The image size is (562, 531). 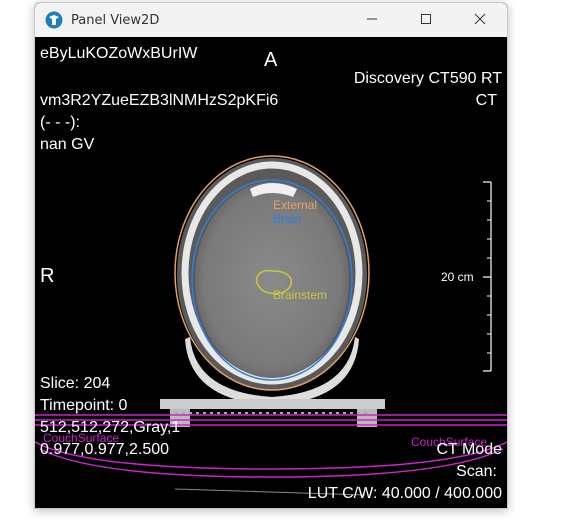 What do you see at coordinates (272, 404) in the screenshot?
I see `couch-top` at bounding box center [272, 404].